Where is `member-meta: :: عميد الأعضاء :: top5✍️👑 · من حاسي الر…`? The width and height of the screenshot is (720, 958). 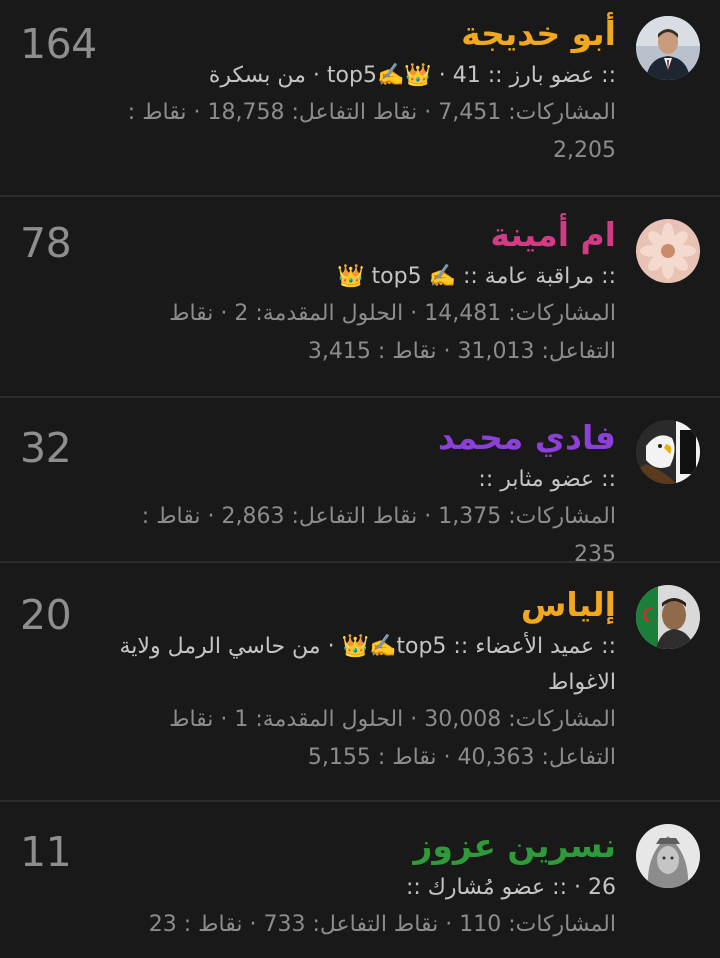 member-meta: :: عميد الأعضاء :: top5✍️👑 · من حاسي الر… is located at coordinates (367, 664).